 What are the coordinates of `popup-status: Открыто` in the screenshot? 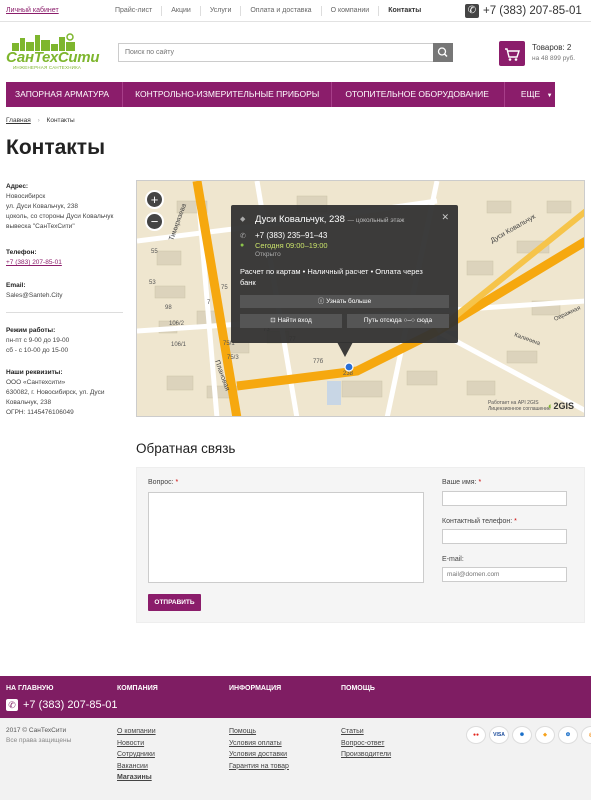 It's located at (268, 254).